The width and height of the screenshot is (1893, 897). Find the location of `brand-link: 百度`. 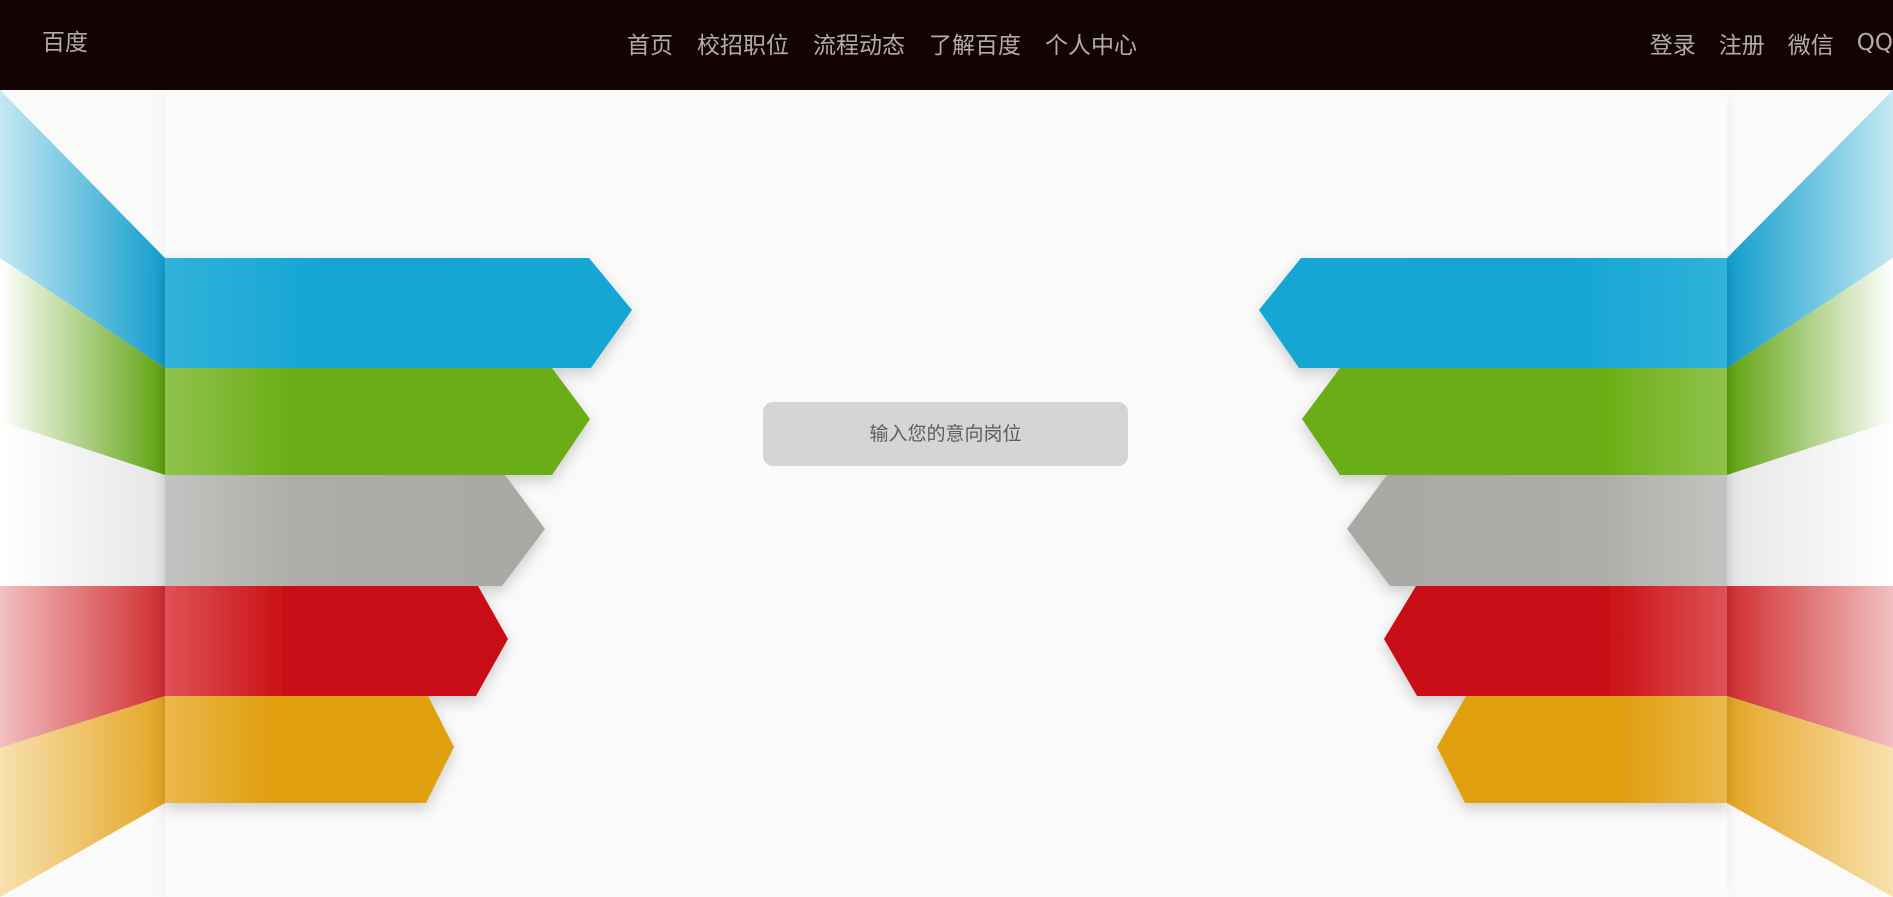

brand-link: 百度 is located at coordinates (65, 43).